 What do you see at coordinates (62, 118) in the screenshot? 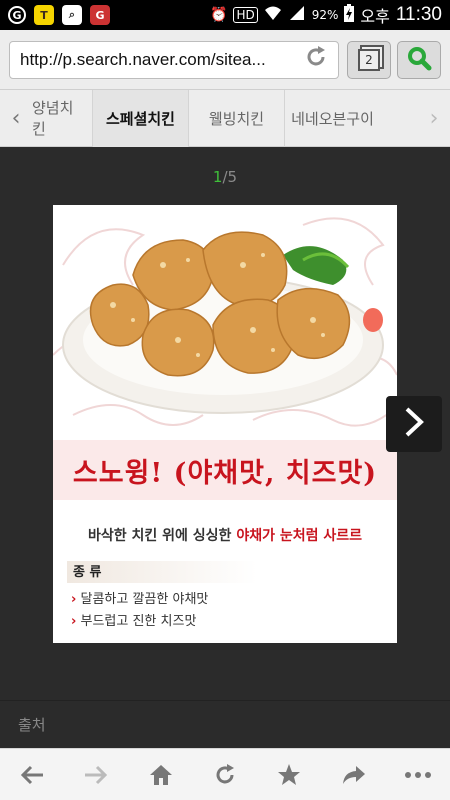
I see `category-item: 양념치킨` at bounding box center [62, 118].